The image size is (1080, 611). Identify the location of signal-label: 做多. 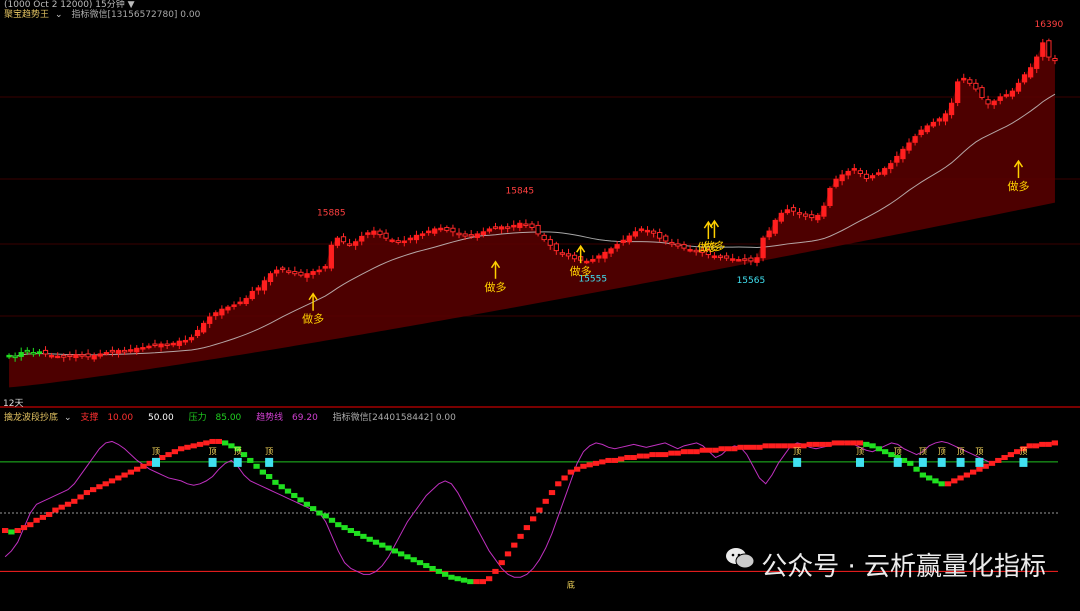
(1018, 186).